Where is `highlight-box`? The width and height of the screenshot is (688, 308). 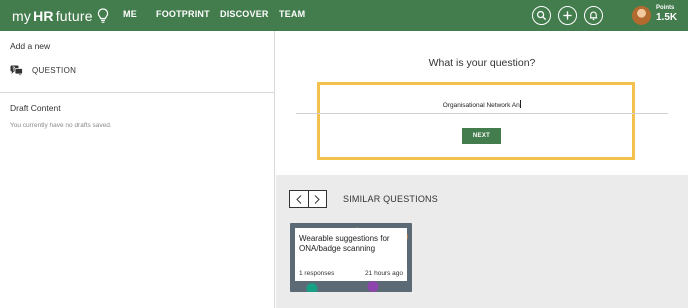
highlight-box is located at coordinates (476, 121).